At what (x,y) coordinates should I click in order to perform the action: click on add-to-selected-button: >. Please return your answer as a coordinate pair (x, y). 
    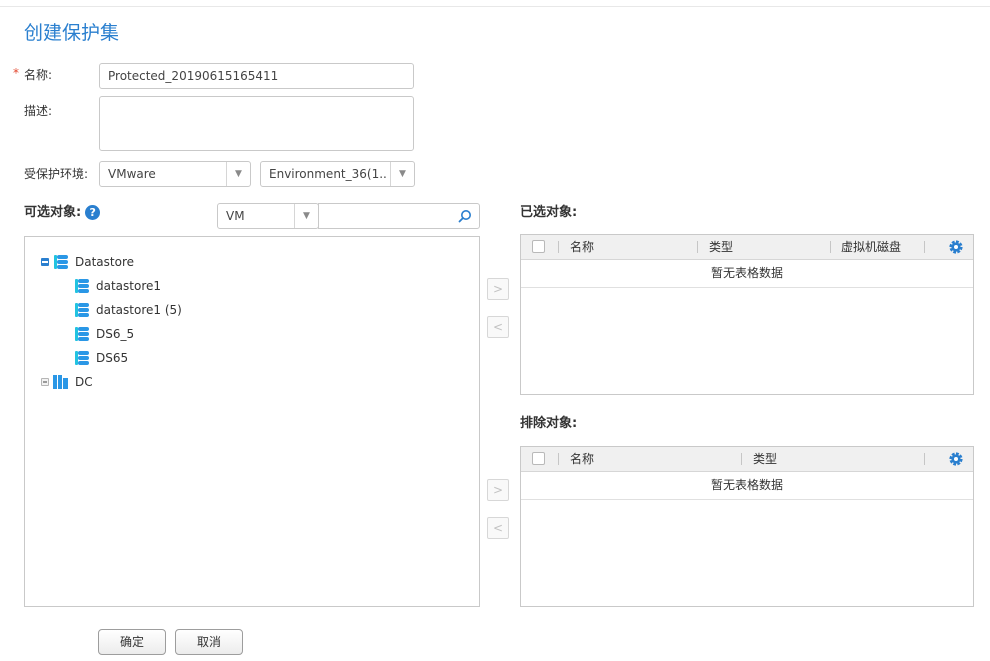
    Looking at the image, I should click on (498, 289).